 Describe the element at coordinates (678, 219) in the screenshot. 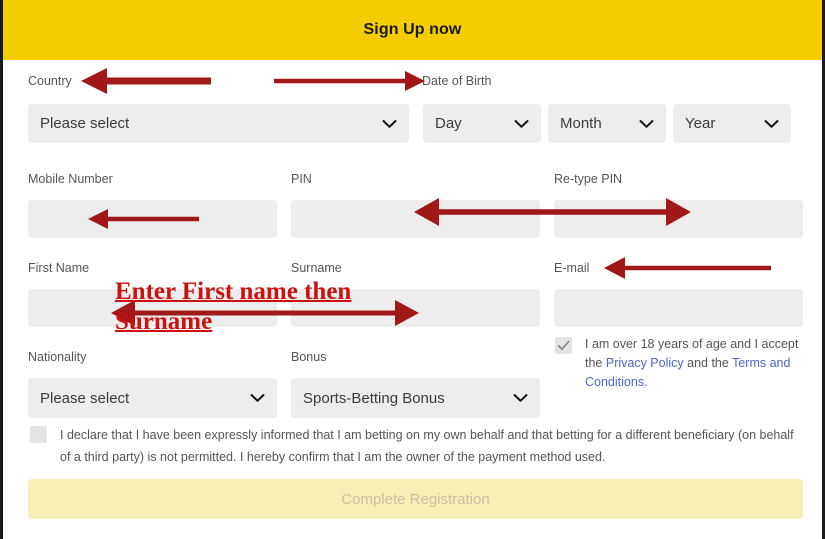

I see `retype-pin-input` at that location.